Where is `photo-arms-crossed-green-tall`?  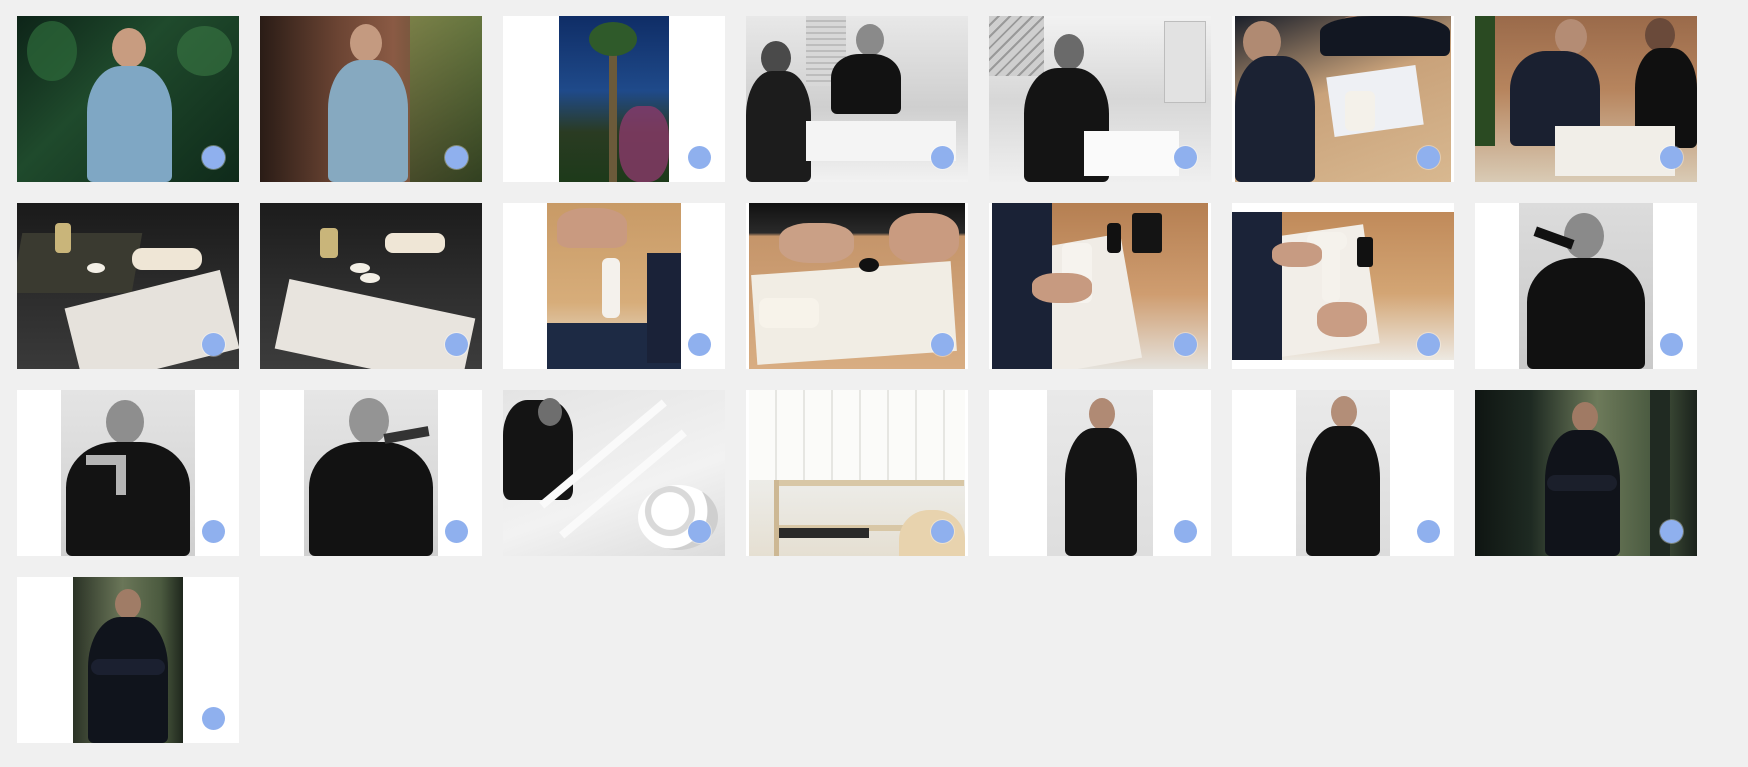
photo-arms-crossed-green-tall is located at coordinates (128, 660).